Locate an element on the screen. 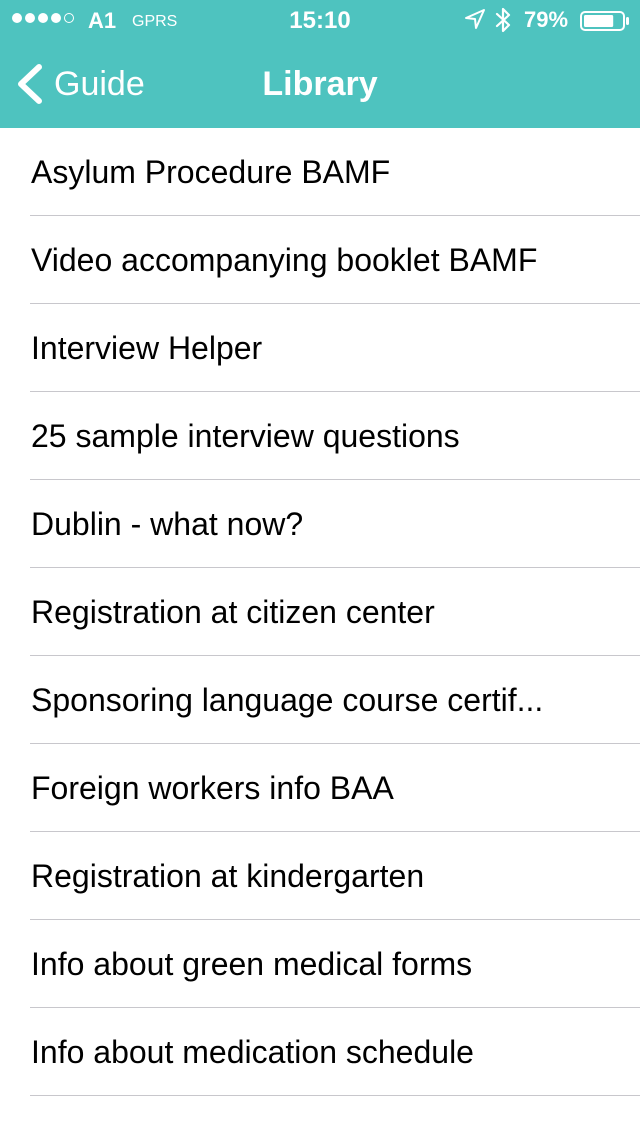 Image resolution: width=640 pixels, height=1136 pixels. list-item: 25 sample interview questions is located at coordinates (320, 436).